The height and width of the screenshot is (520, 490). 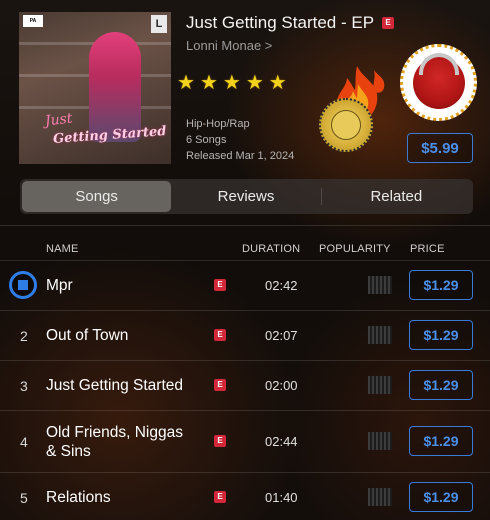 I want to click on rating-stars: ★ ★ ★ ★ ★, so click(x=232, y=83).